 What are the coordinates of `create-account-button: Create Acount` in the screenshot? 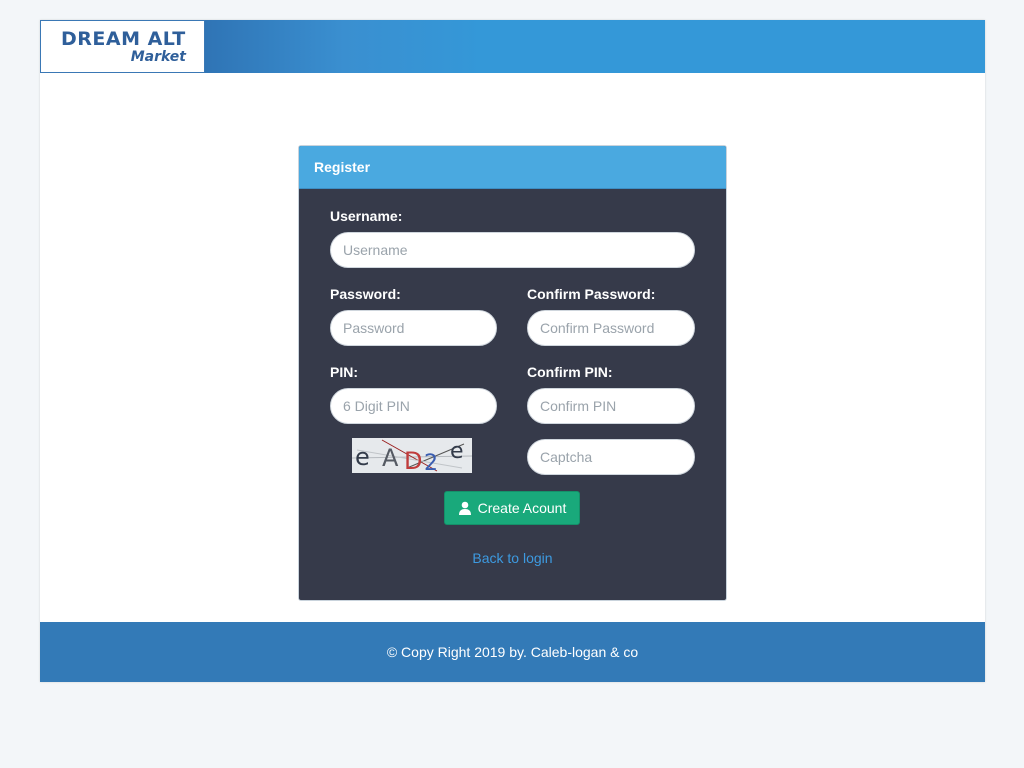 It's located at (512, 508).